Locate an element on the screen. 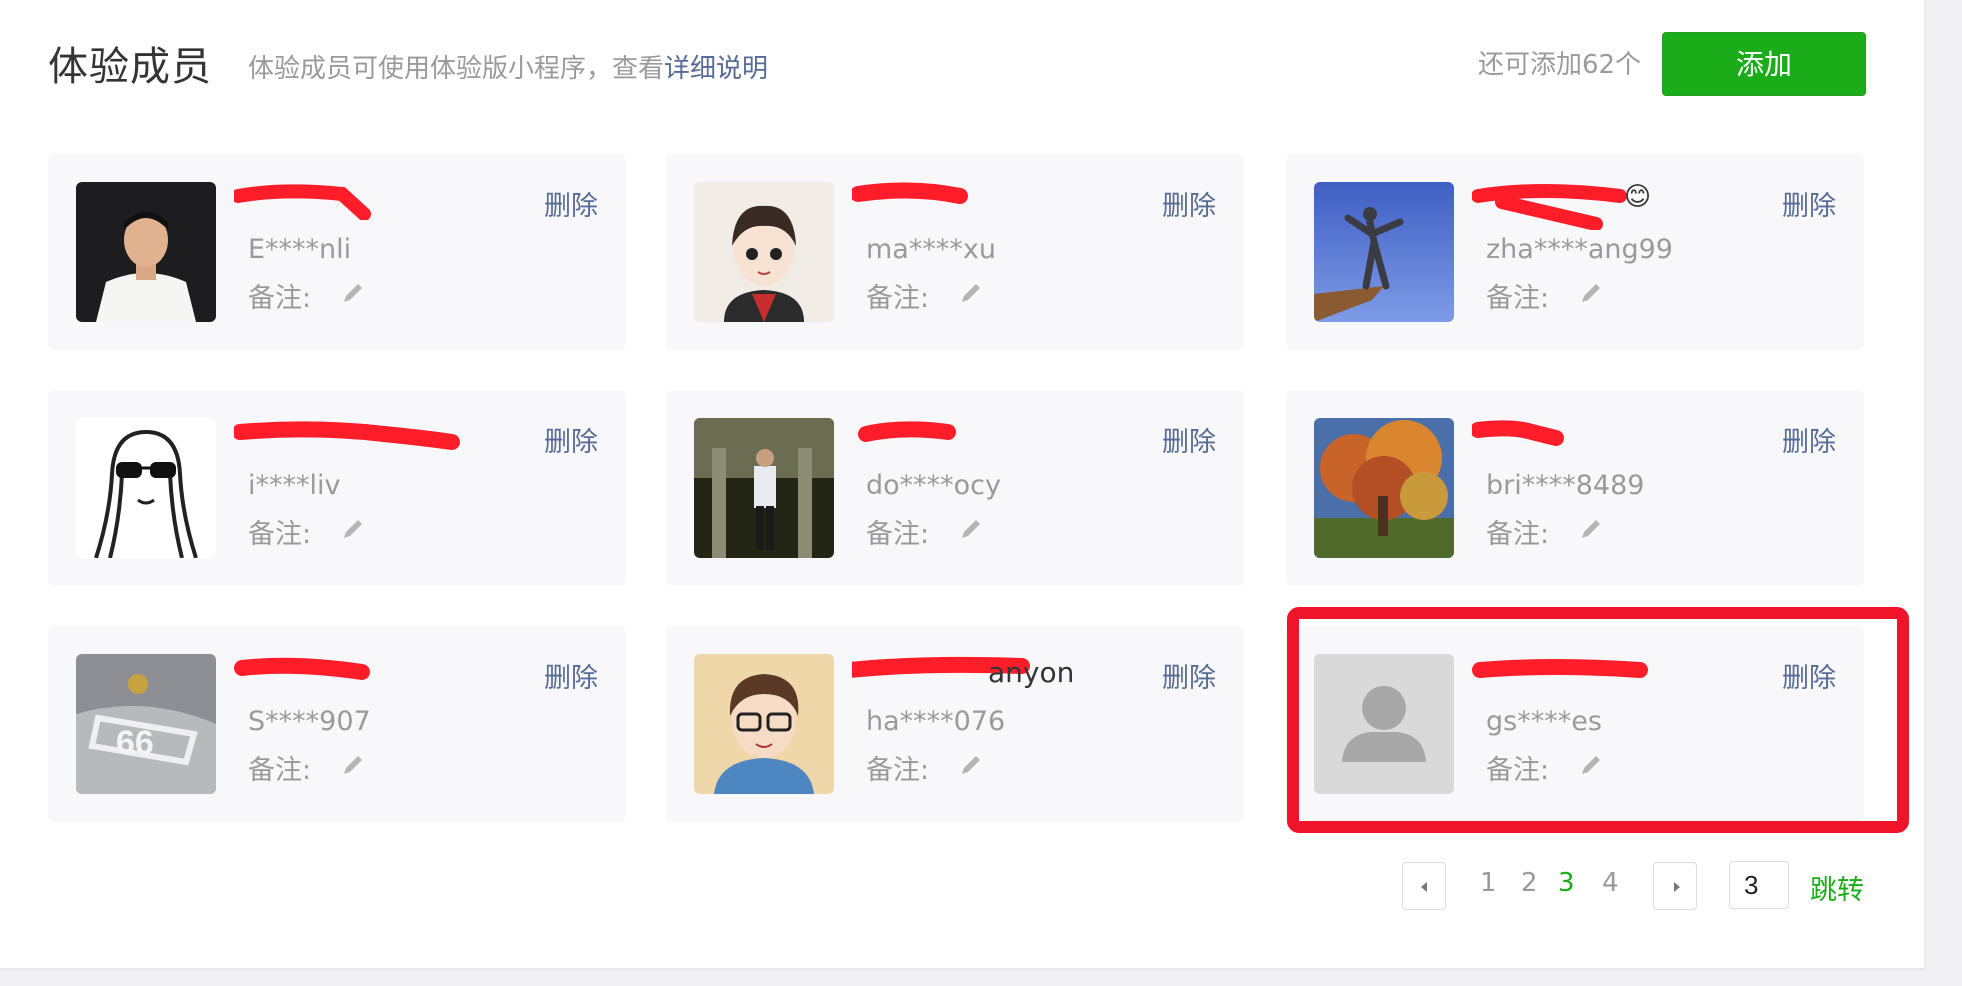  member-card: 😊 zha****ang99 备注: 删除 is located at coordinates (1575, 252).